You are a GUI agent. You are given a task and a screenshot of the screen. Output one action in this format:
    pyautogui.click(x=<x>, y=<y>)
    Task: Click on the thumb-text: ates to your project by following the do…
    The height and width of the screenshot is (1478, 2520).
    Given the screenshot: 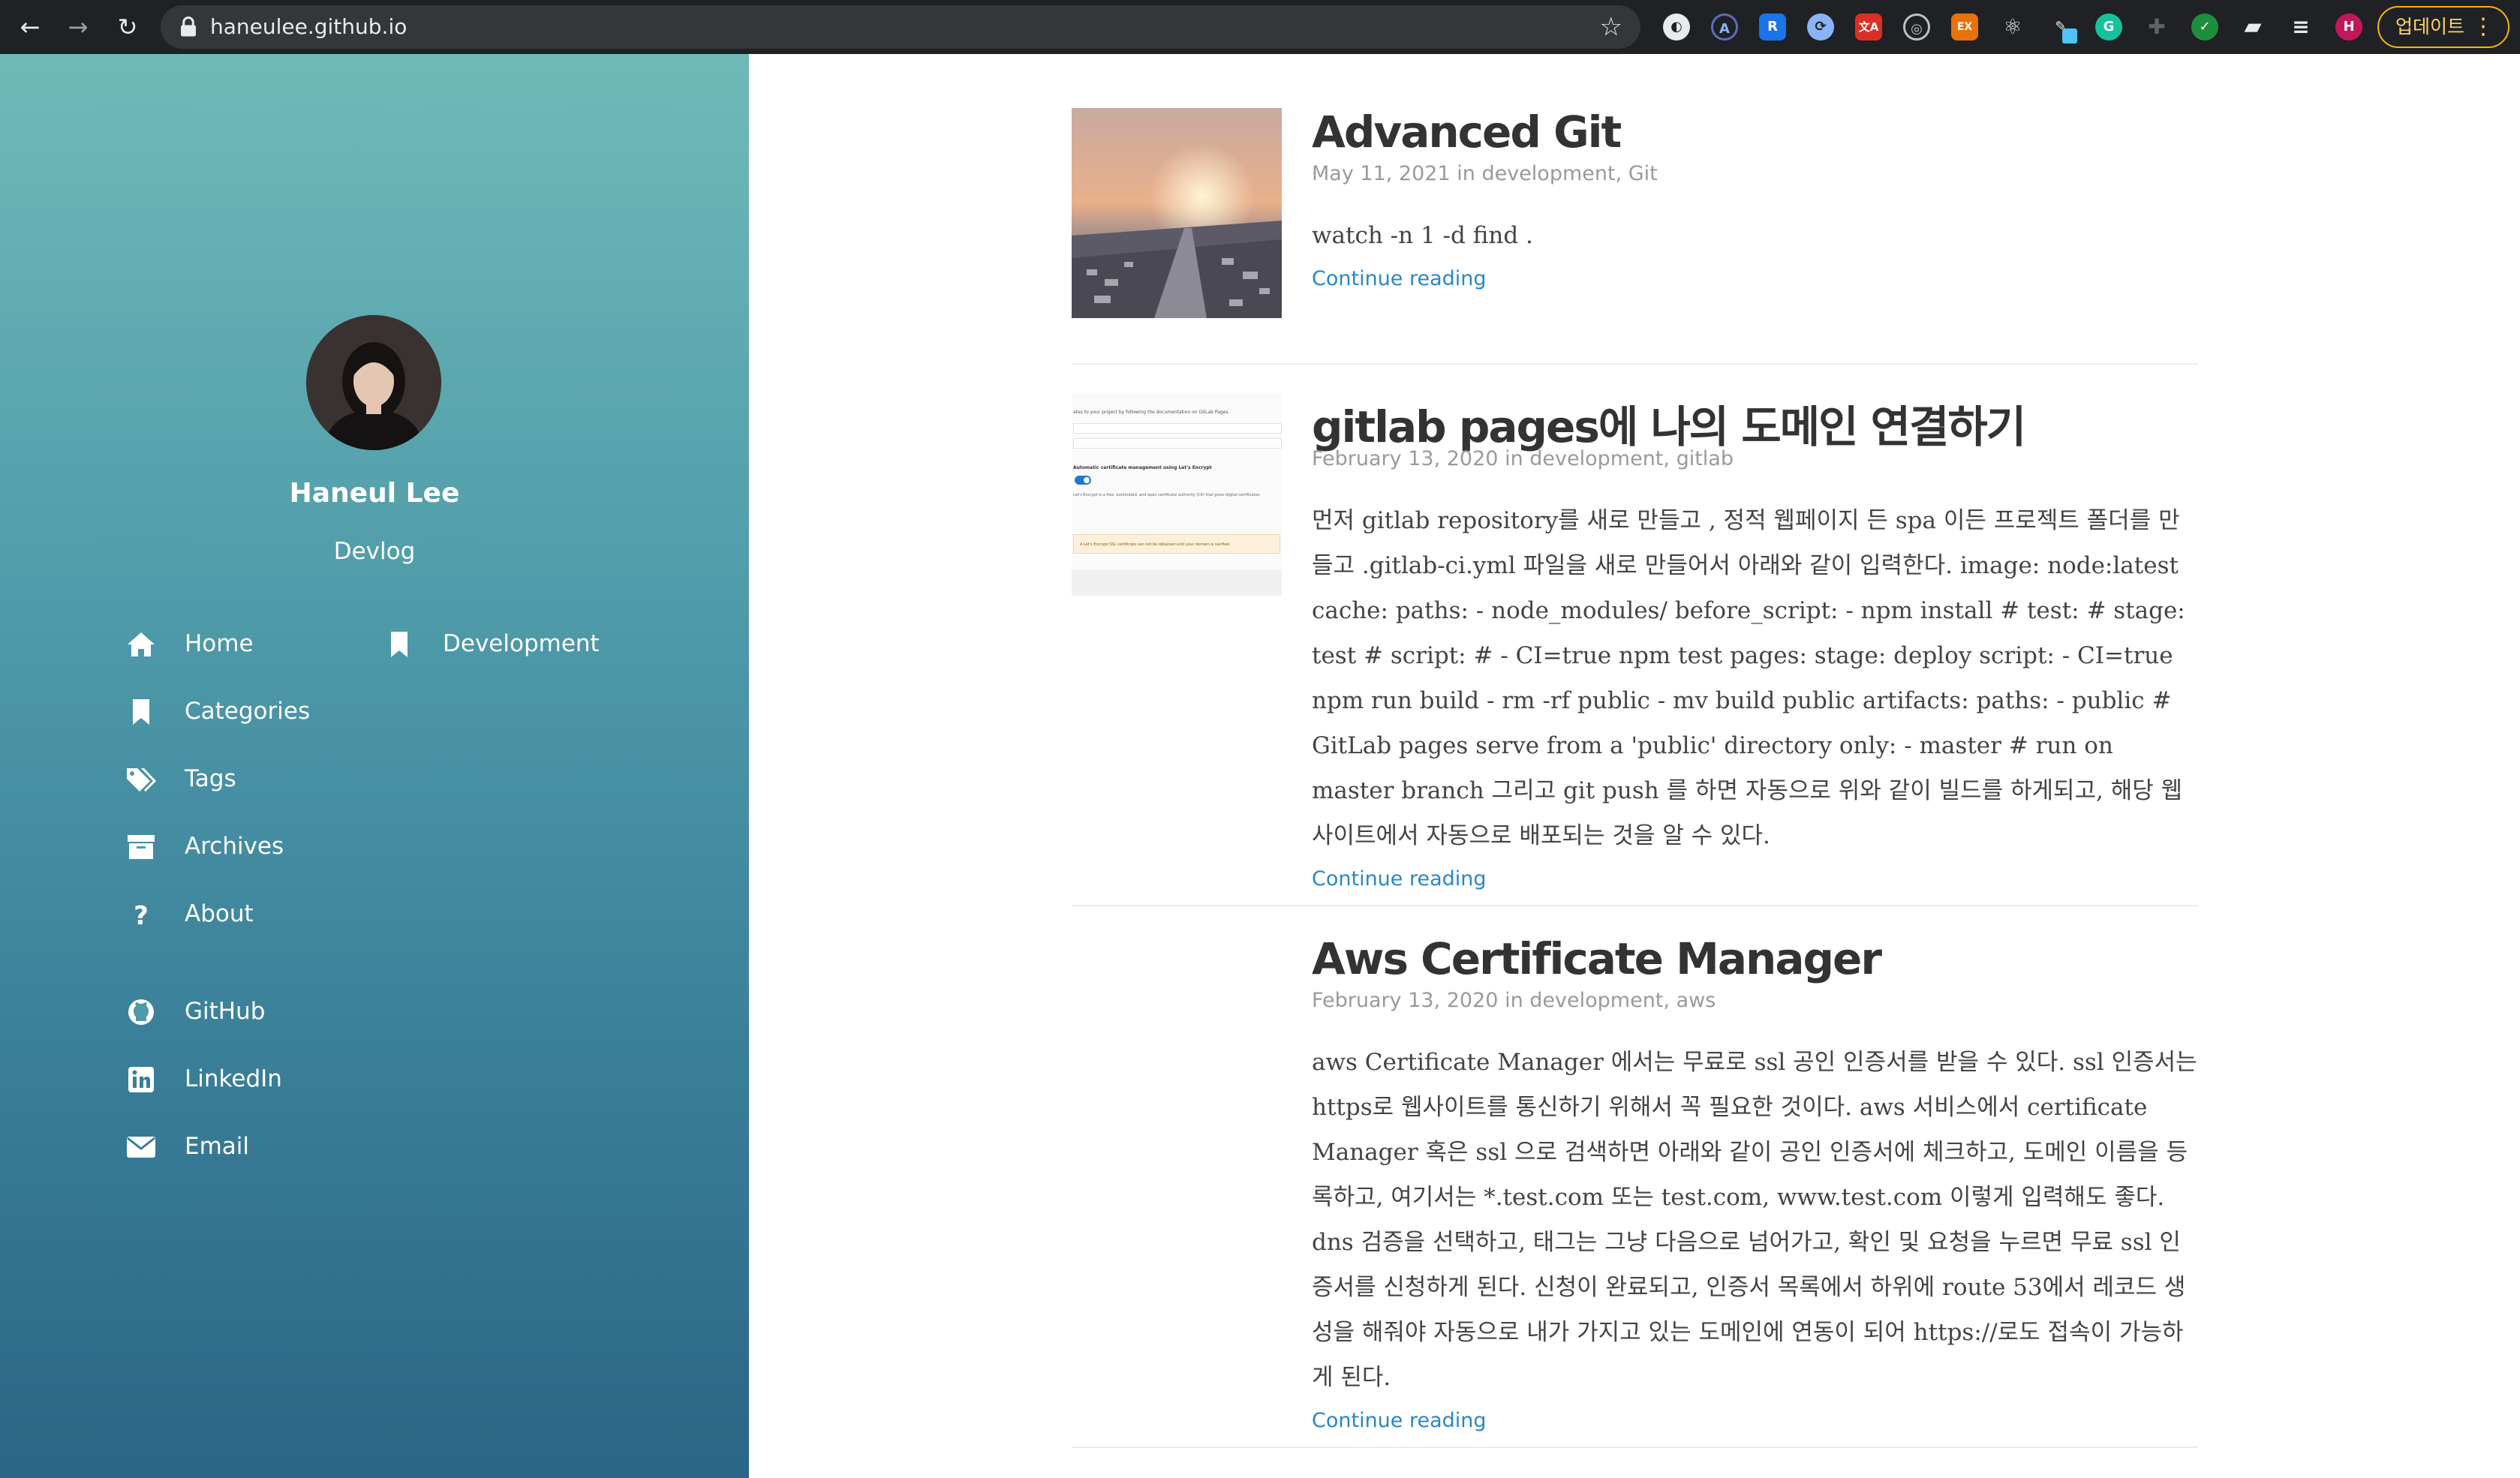 What is the action you would take?
    pyautogui.click(x=1151, y=412)
    